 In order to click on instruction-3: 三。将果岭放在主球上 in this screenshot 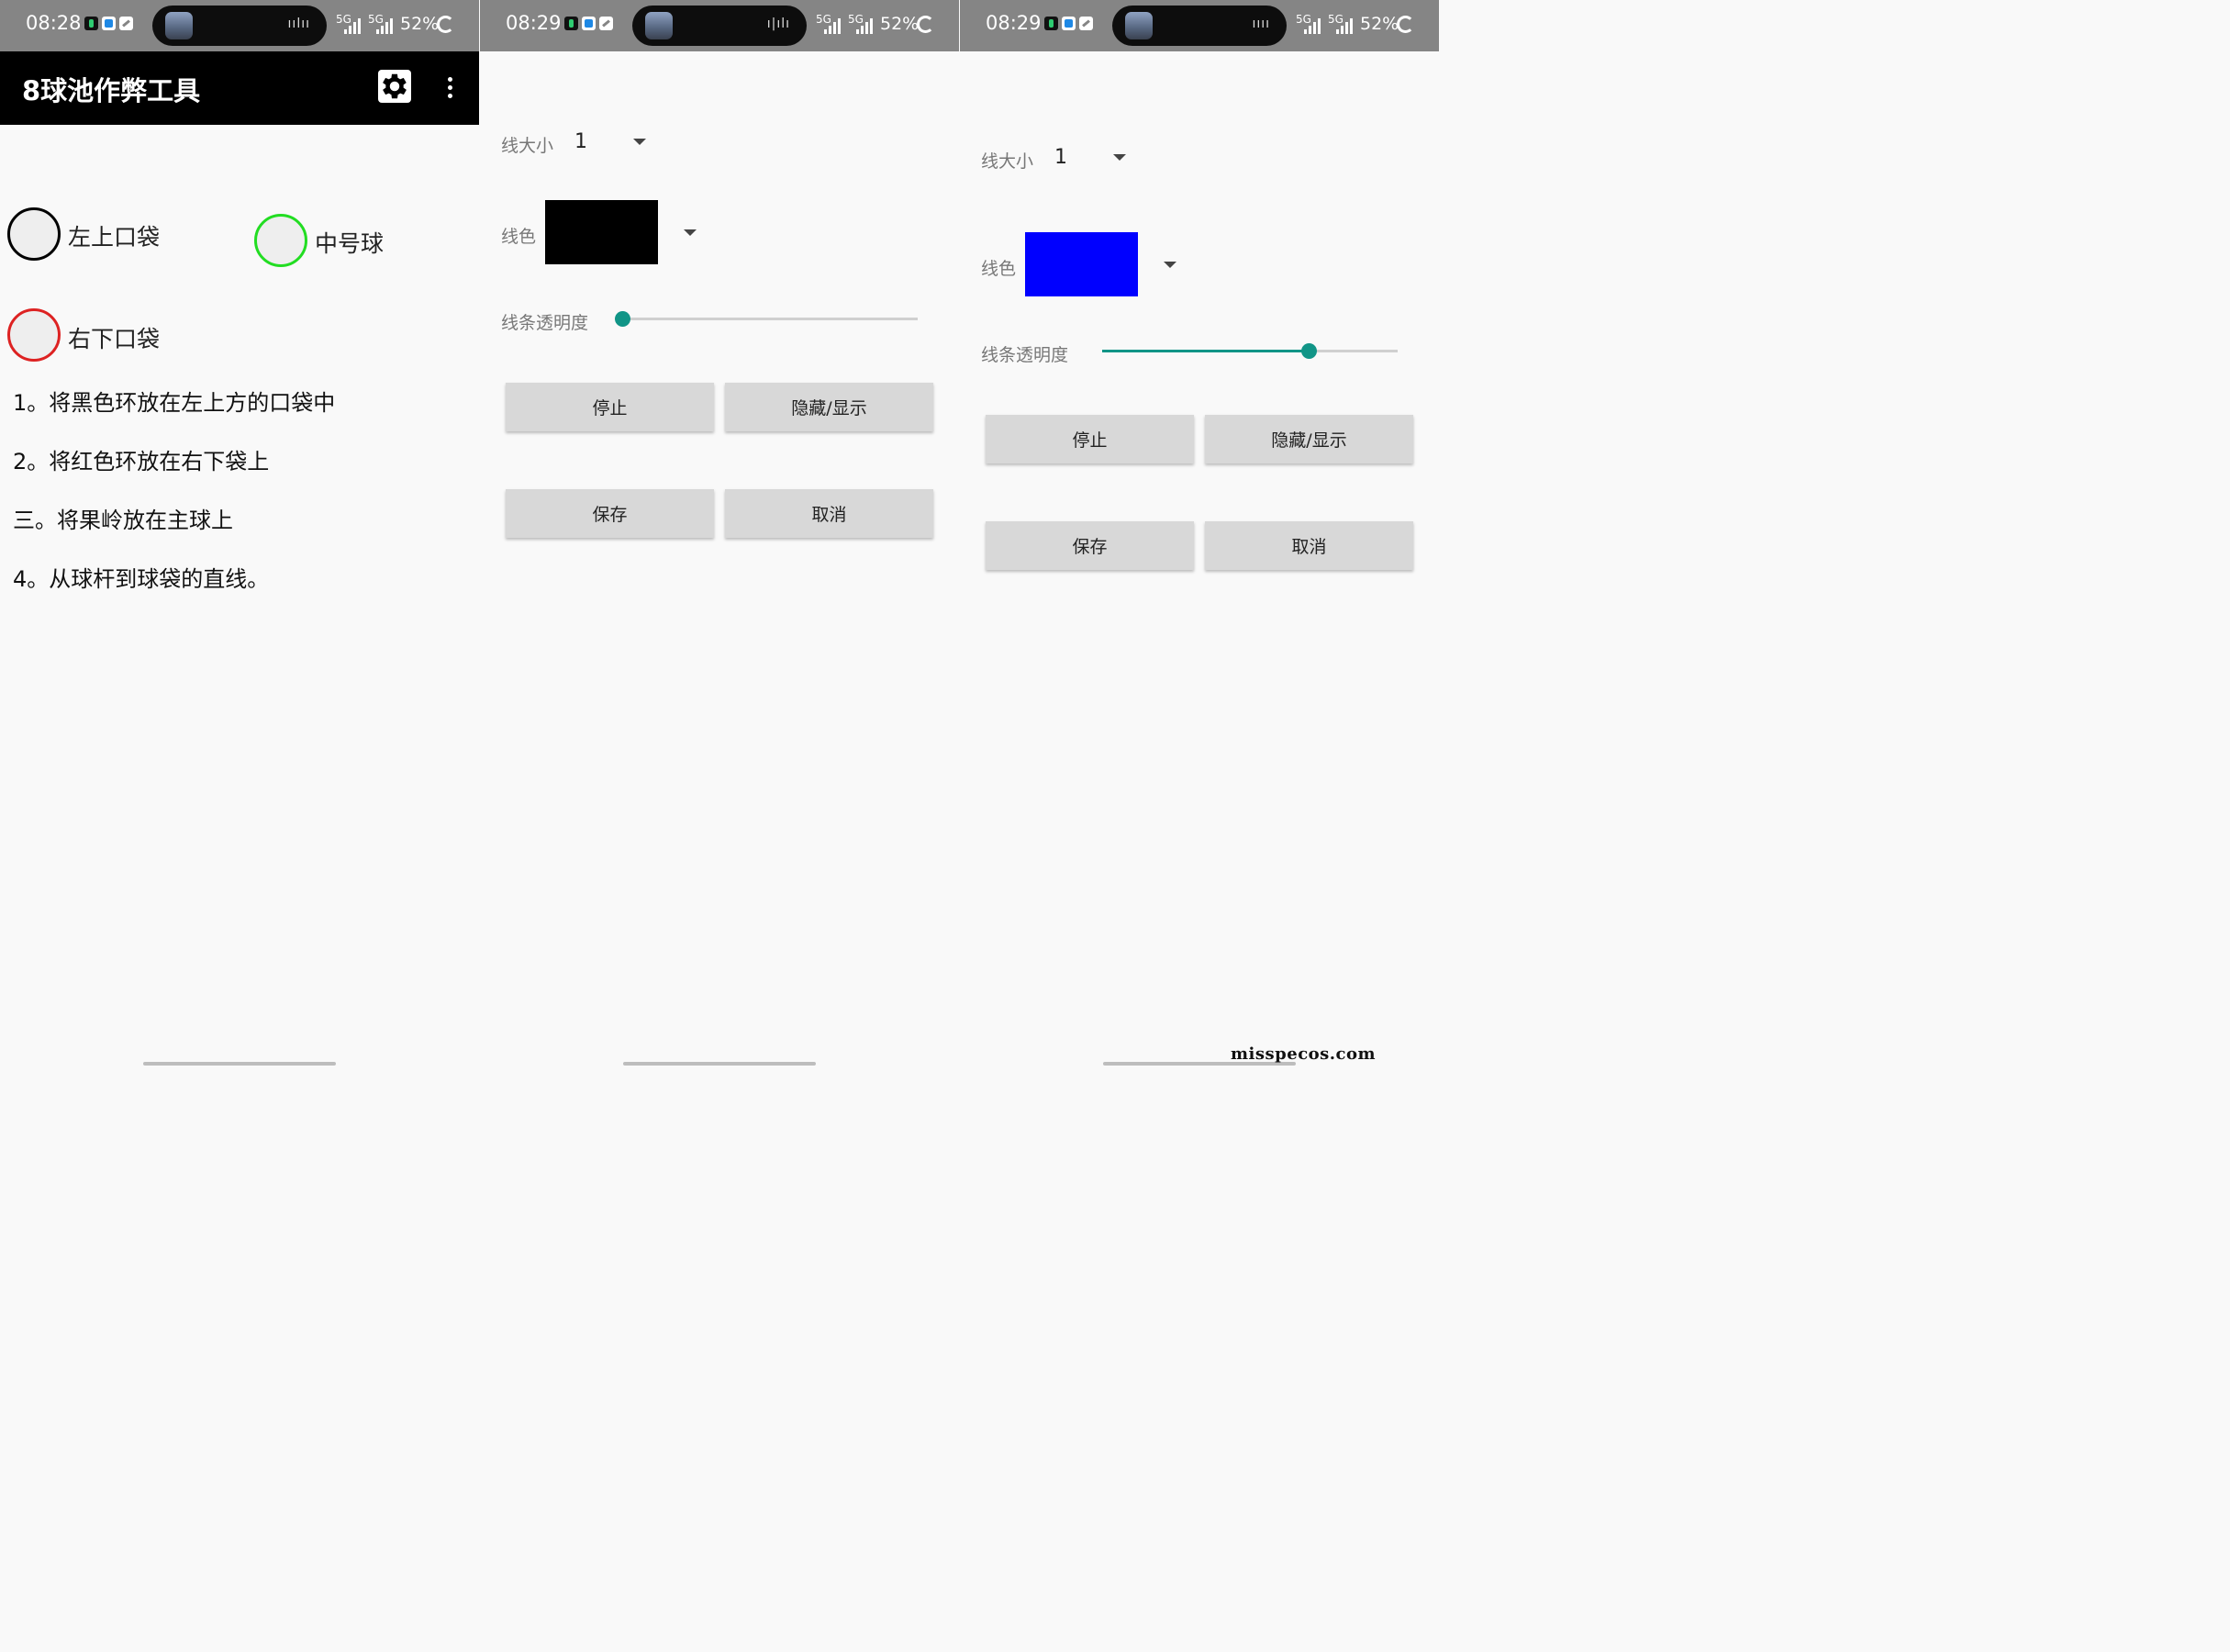, I will do `click(123, 520)`.